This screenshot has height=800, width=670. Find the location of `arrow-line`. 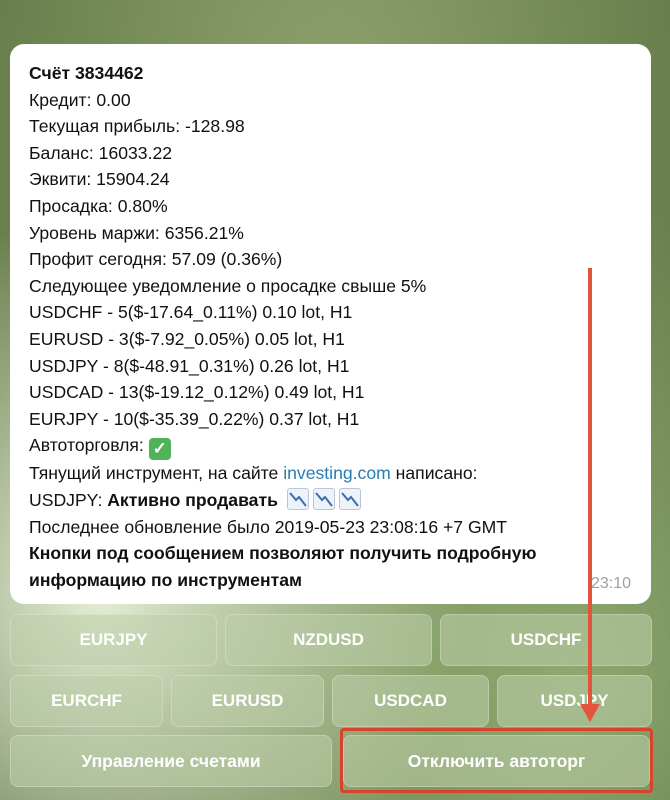

arrow-line is located at coordinates (590, 488).